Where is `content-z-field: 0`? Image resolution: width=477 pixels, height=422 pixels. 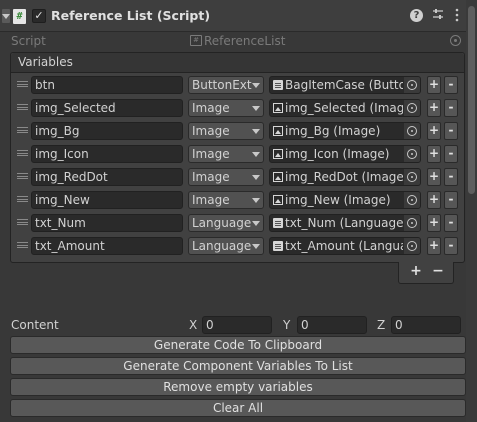 content-z-field: 0 is located at coordinates (426, 325).